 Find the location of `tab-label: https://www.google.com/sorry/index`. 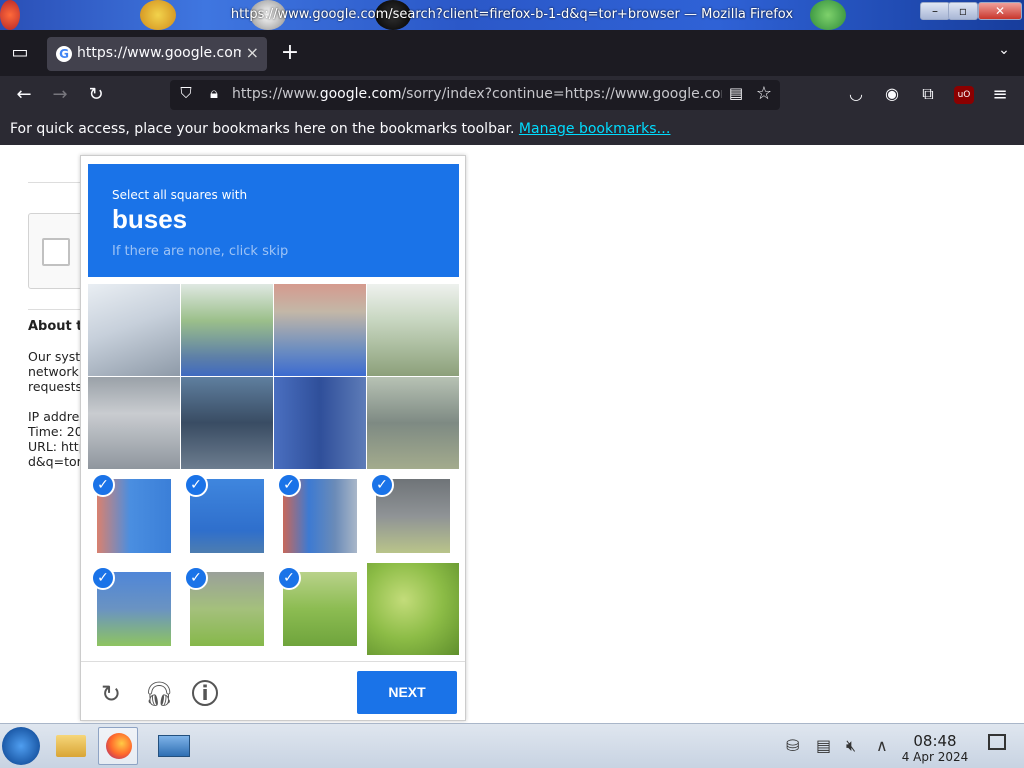

tab-label: https://www.google.com/sorry/index is located at coordinates (159, 53).